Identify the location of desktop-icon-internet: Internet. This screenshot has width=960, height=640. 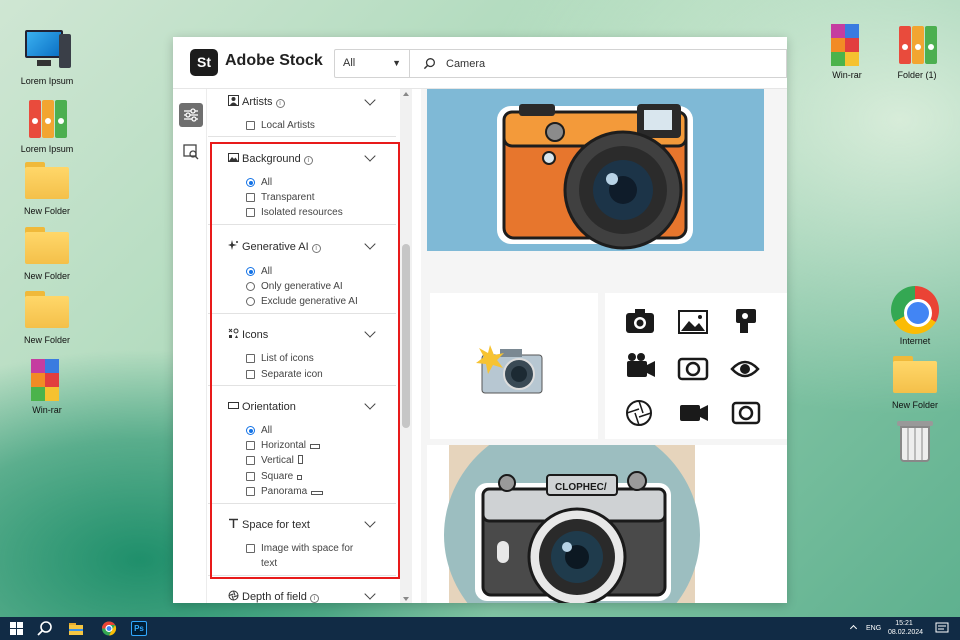
(915, 316).